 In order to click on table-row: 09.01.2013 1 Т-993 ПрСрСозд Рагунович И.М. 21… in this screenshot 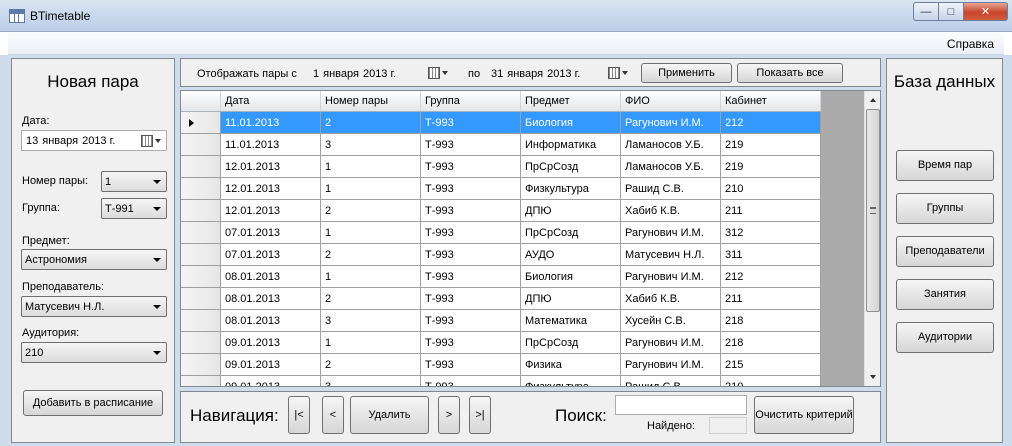, I will do `click(501, 343)`.